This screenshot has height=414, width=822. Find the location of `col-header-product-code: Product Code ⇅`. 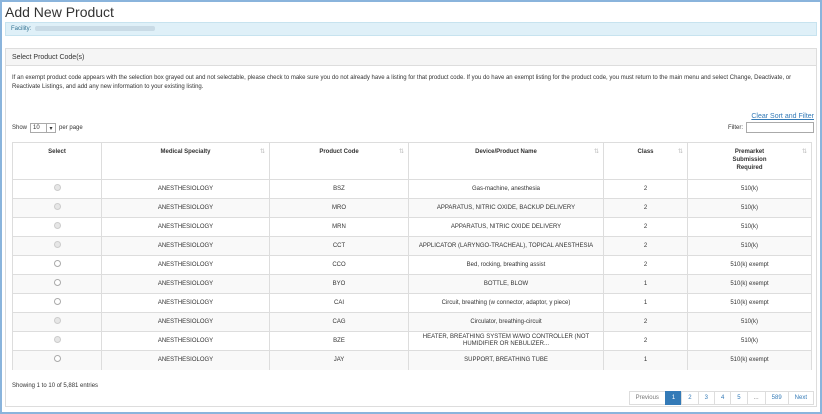

col-header-product-code: Product Code ⇅ is located at coordinates (339, 161).